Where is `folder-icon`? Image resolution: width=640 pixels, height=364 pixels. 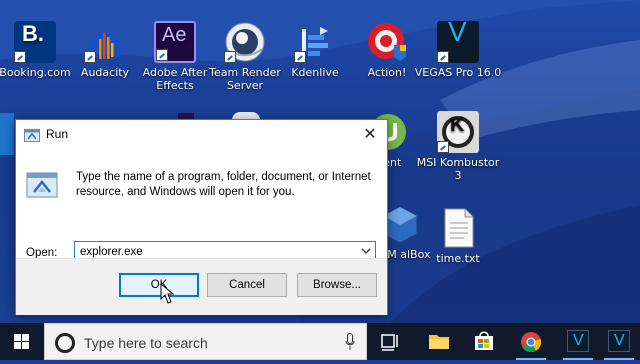
folder-icon is located at coordinates (439, 342).